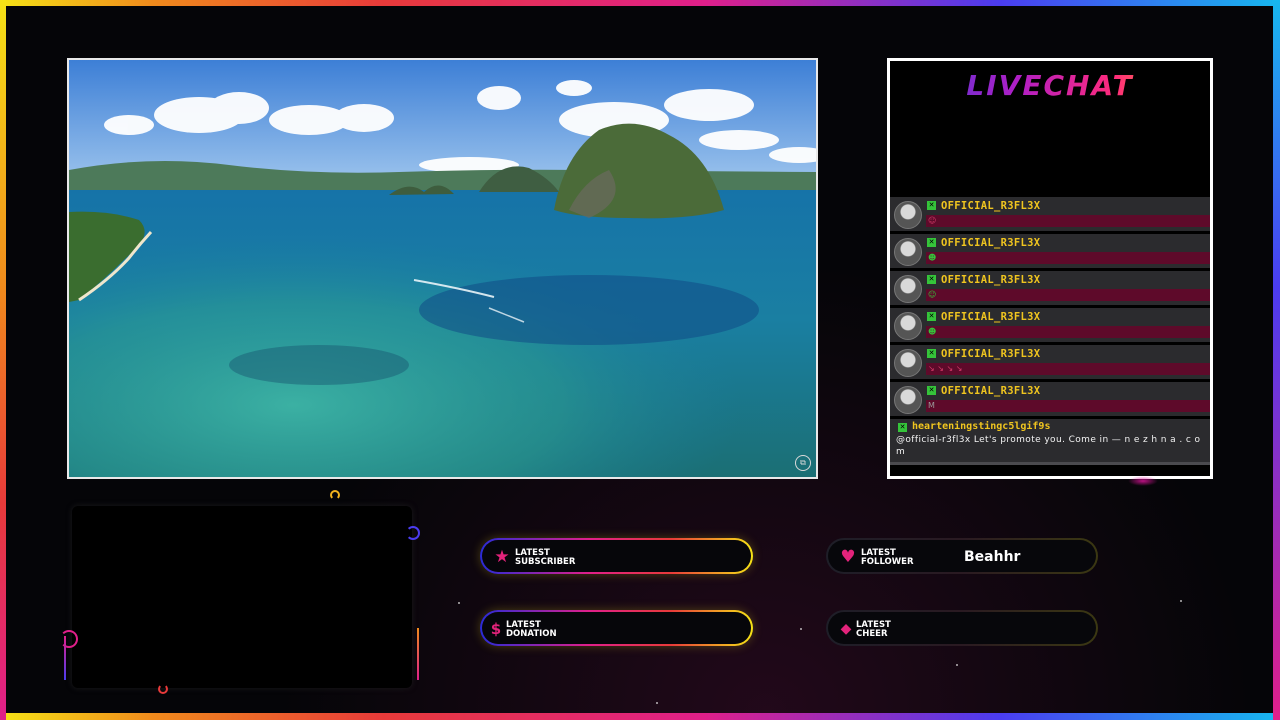 The height and width of the screenshot is (720, 1280). I want to click on message-divider, so click(1050, 463).